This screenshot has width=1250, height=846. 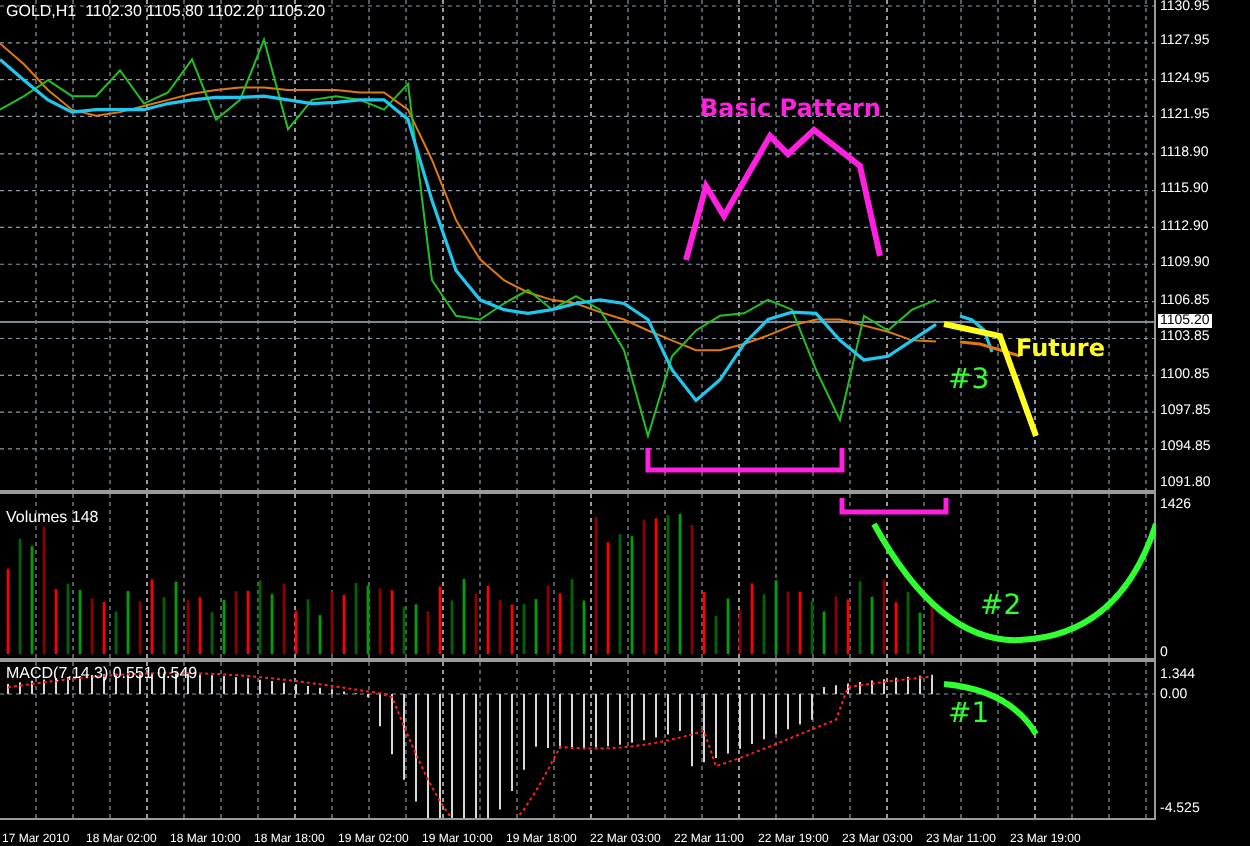 What do you see at coordinates (1001, 606) in the screenshot?
I see `marker-label: #2` at bounding box center [1001, 606].